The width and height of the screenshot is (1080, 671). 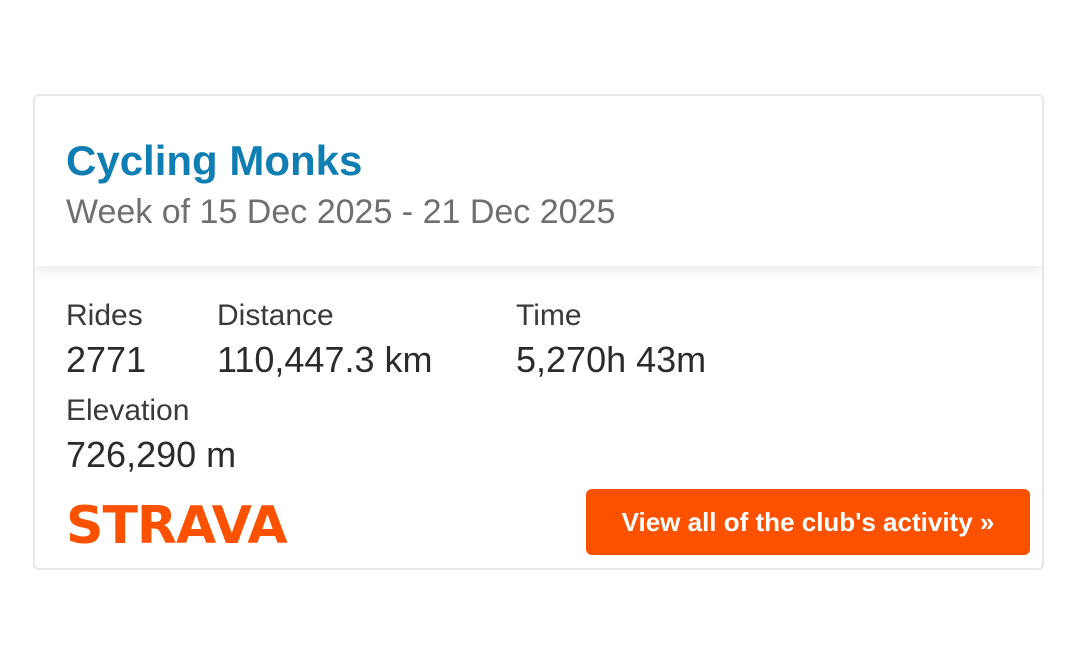 I want to click on stat-time: Time 5,270h 43m, so click(x=611, y=339).